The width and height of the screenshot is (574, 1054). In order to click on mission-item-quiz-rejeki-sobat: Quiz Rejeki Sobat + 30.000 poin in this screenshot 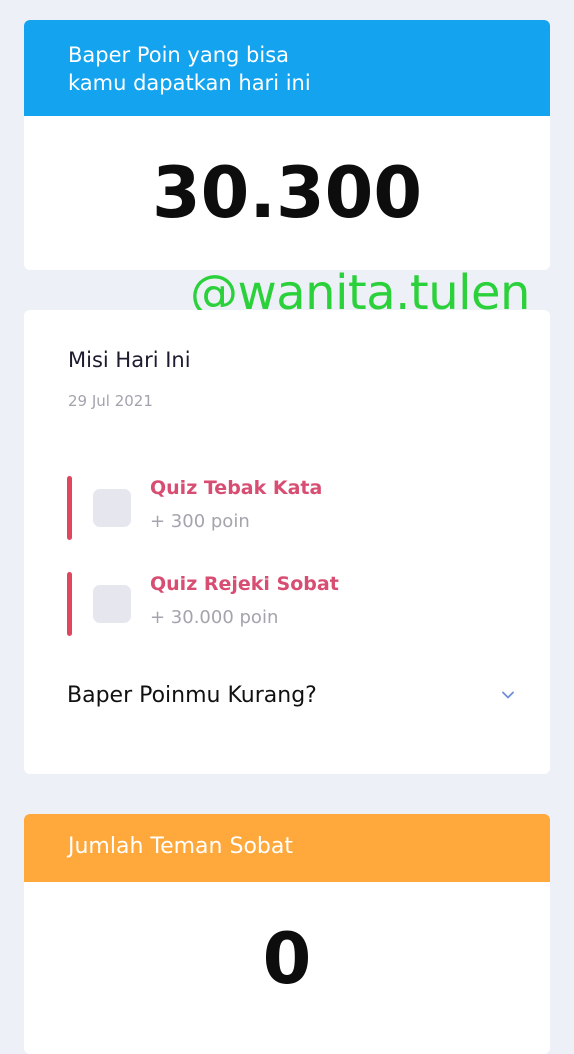, I will do `click(287, 604)`.